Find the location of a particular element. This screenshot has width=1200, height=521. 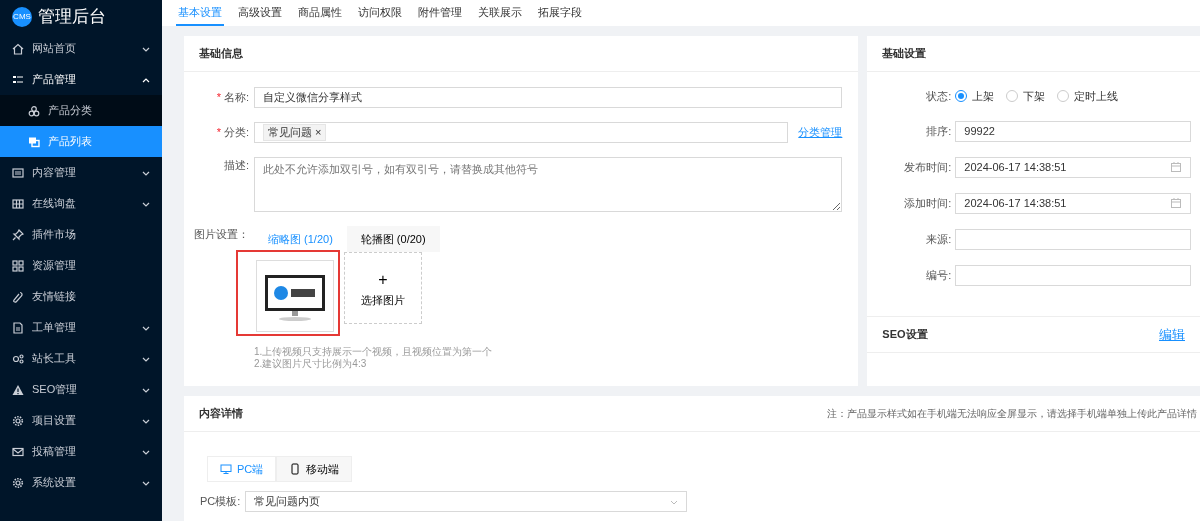

app-title: 管理后台 is located at coordinates (72, 16).